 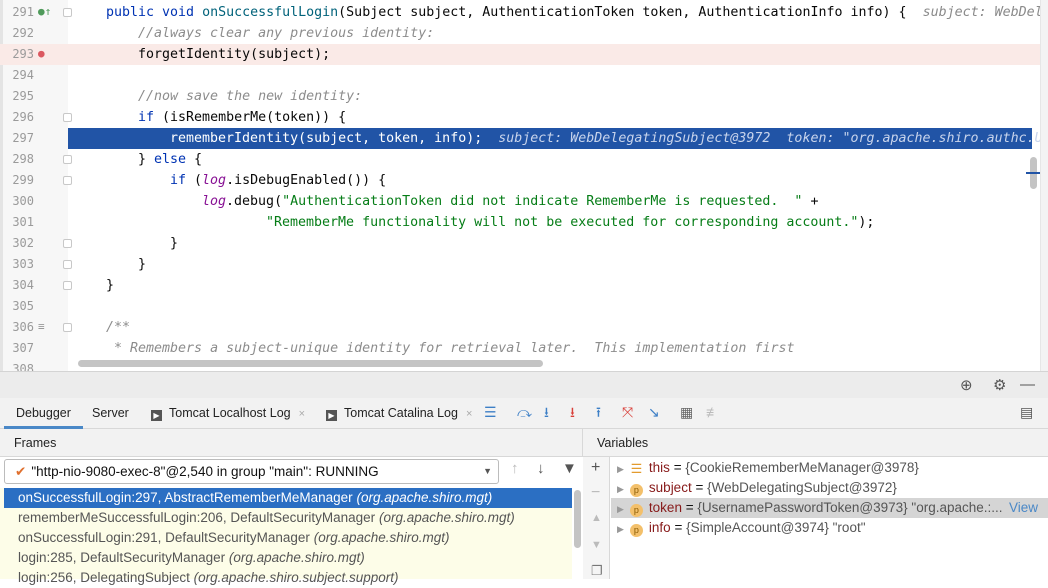 I want to click on variable-name: token, so click(x=665, y=507).